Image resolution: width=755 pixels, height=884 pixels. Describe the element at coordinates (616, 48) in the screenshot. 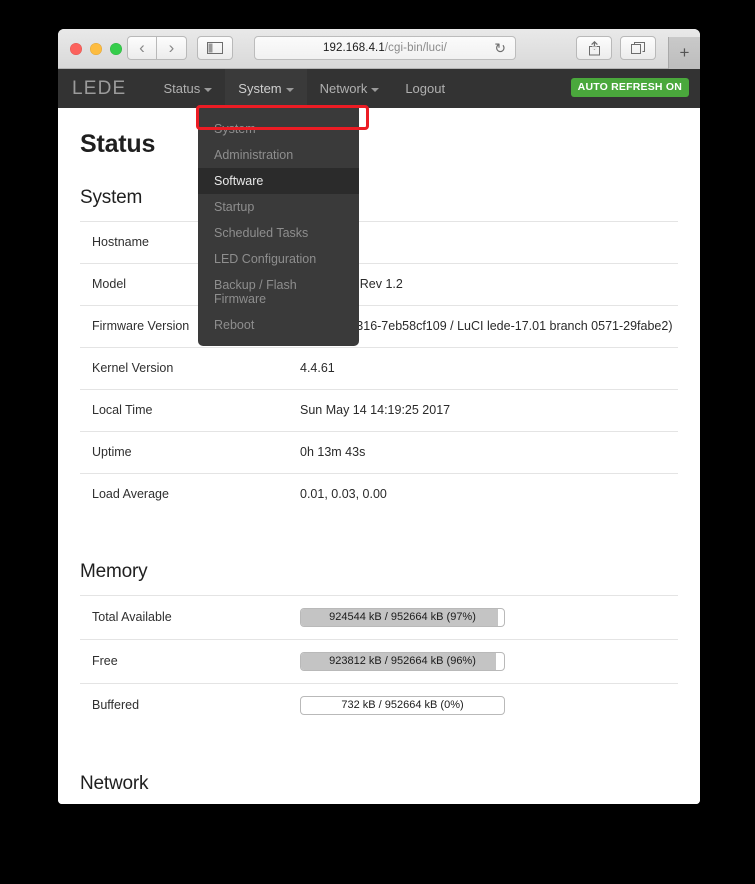

I see `toolbar-right-buttons` at that location.